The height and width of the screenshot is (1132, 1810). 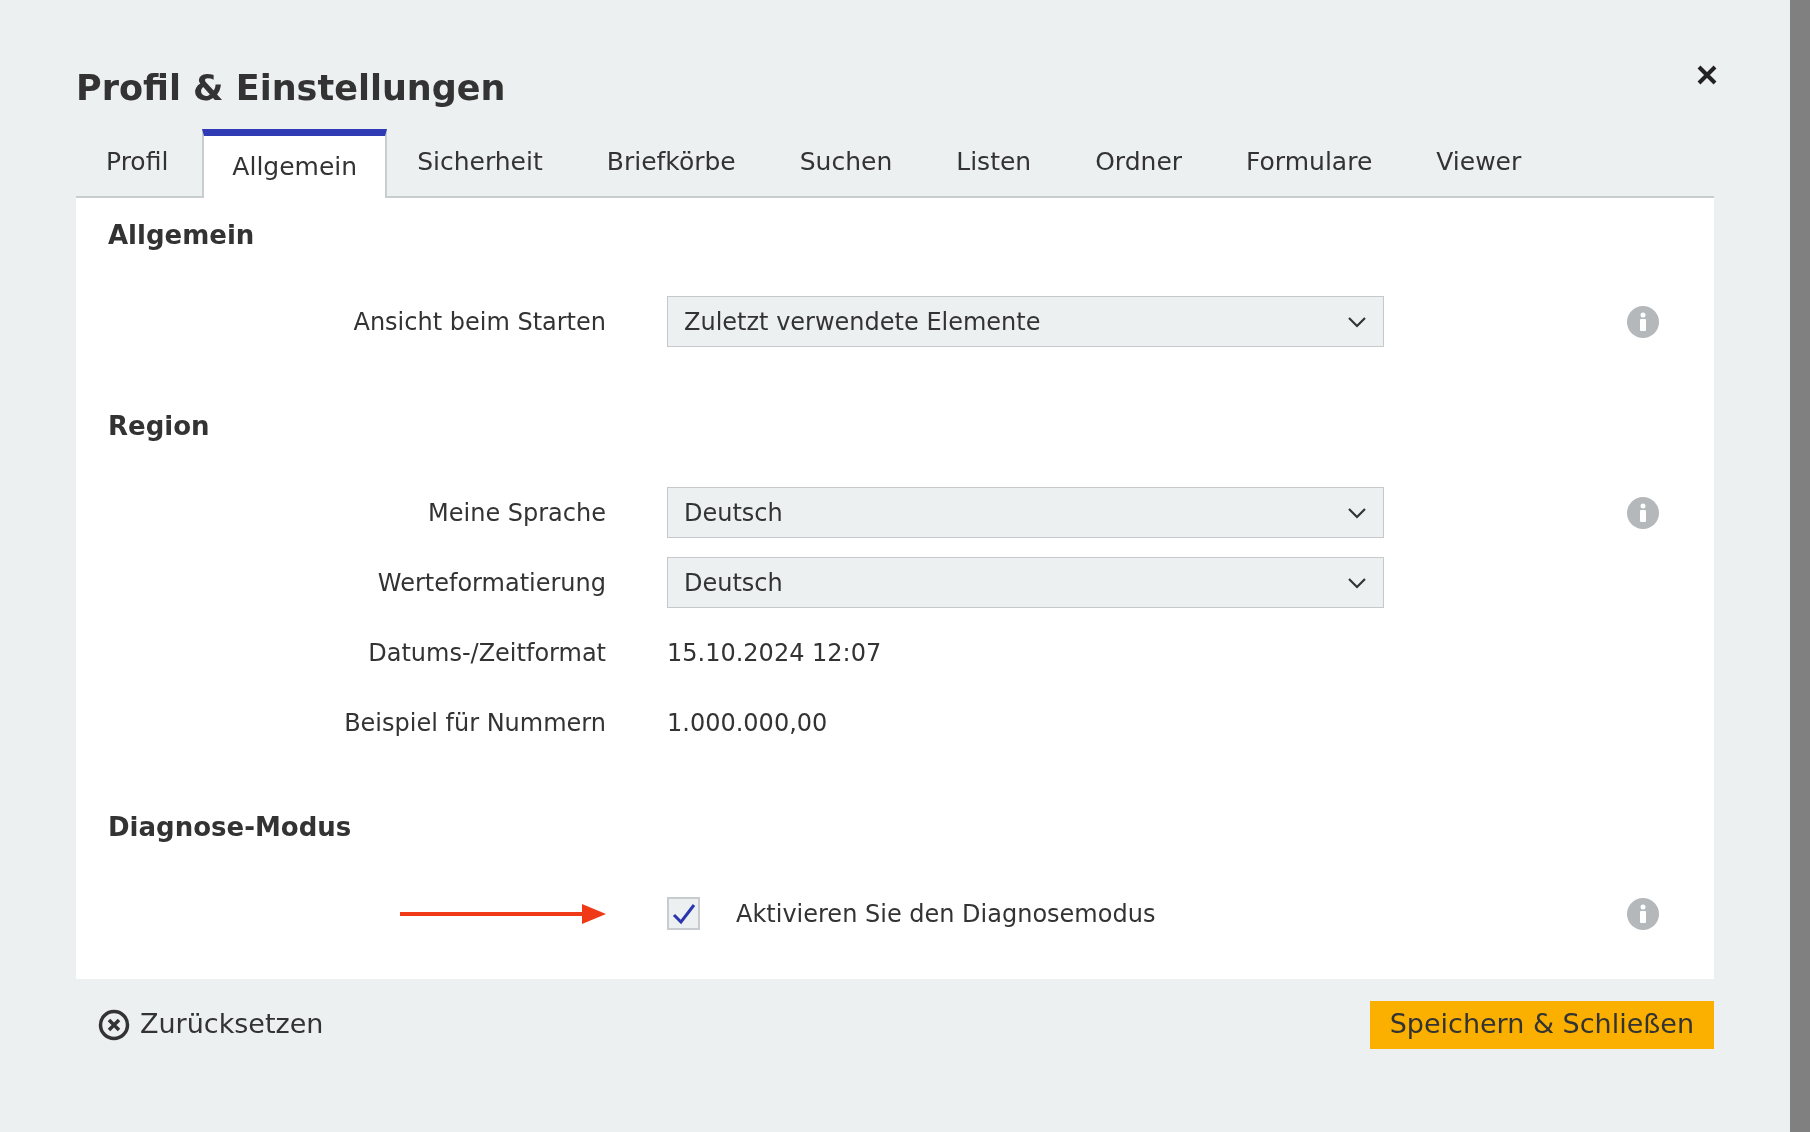 I want to click on save-close-button: Speichern & Schließen, so click(x=1541, y=1024).